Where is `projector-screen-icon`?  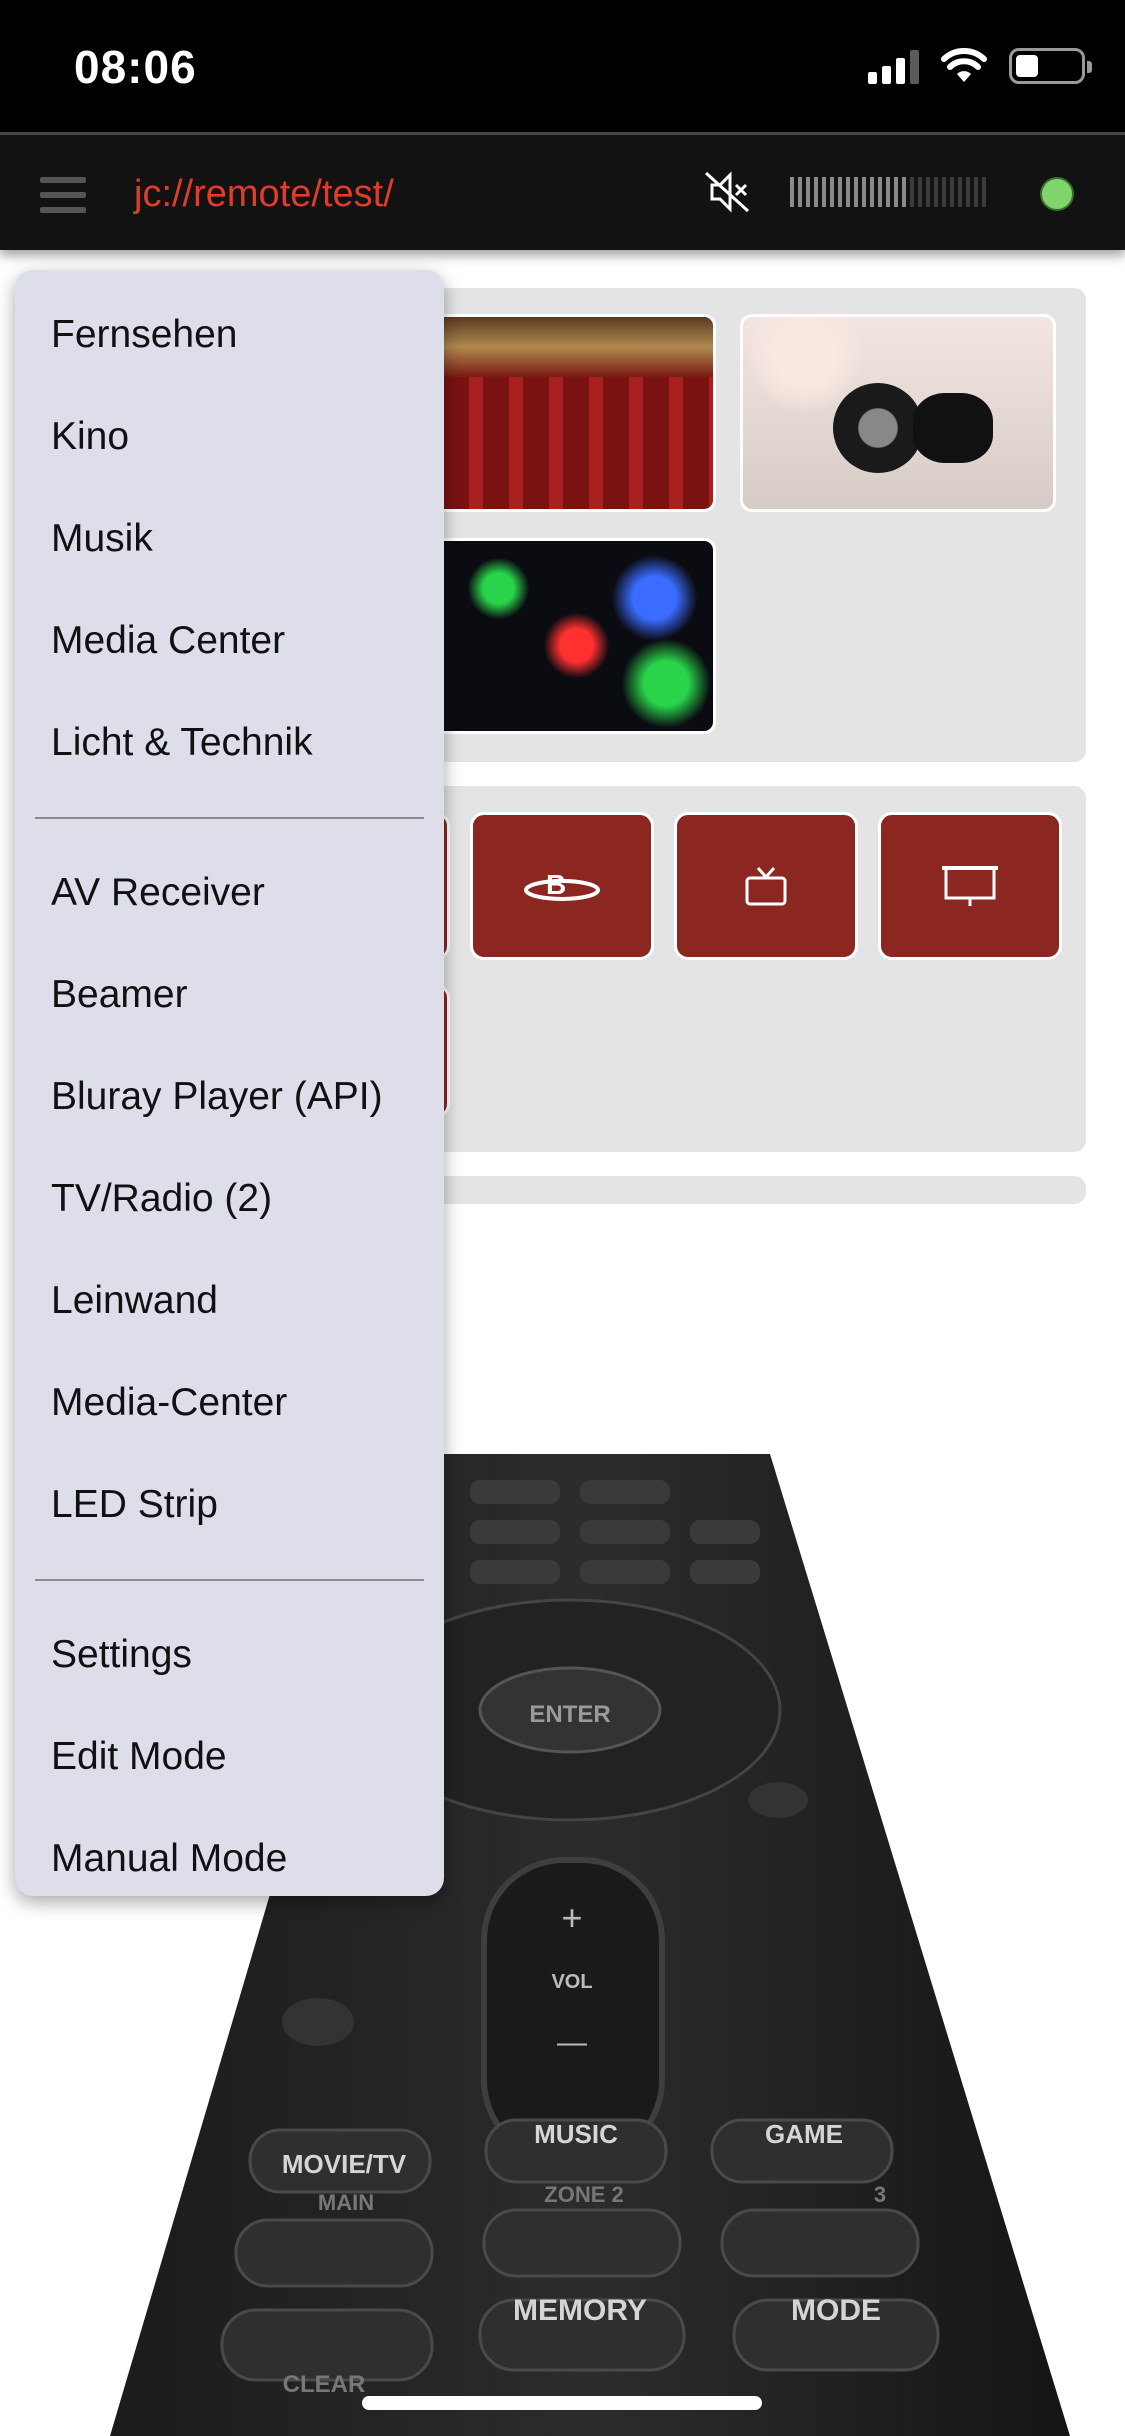 projector-screen-icon is located at coordinates (970, 886).